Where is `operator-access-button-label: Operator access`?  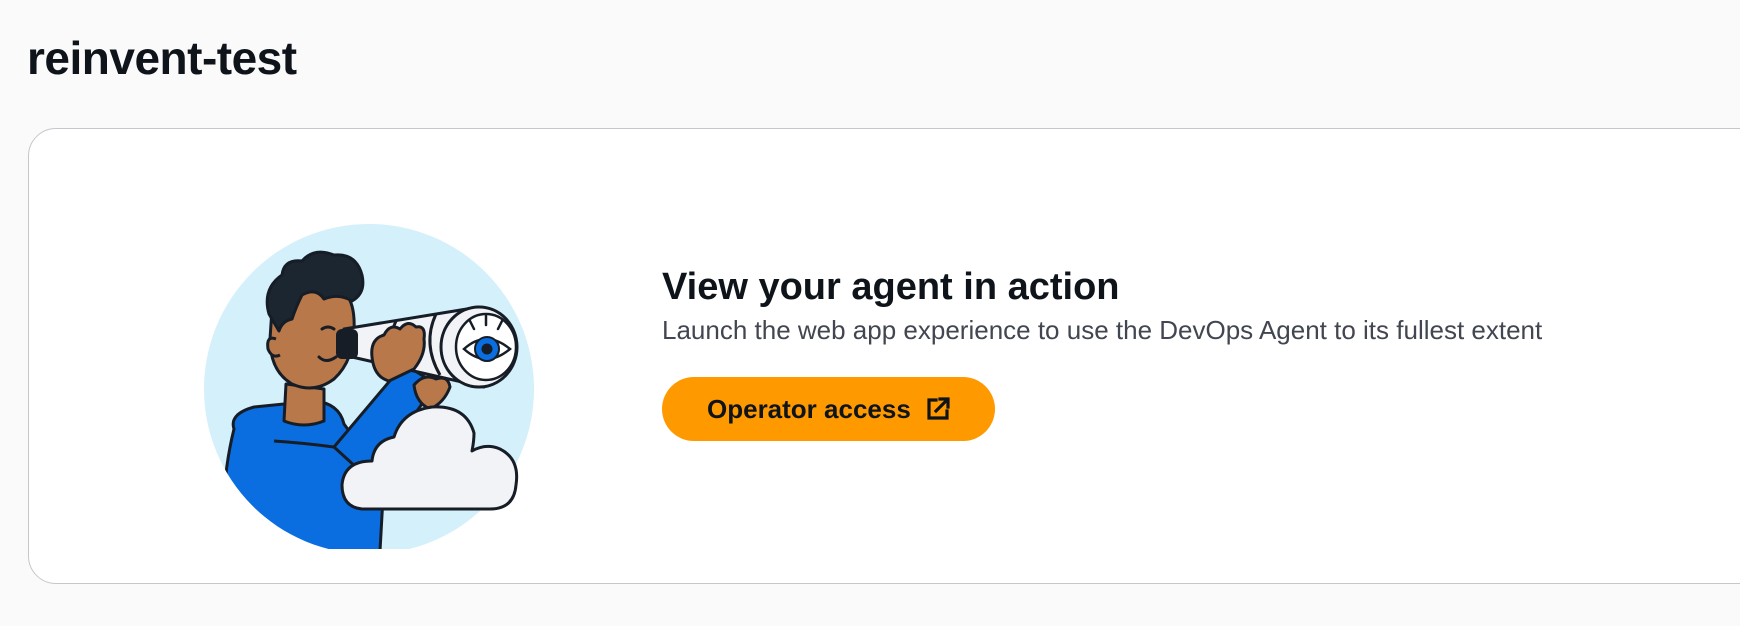
operator-access-button-label: Operator access is located at coordinates (809, 408).